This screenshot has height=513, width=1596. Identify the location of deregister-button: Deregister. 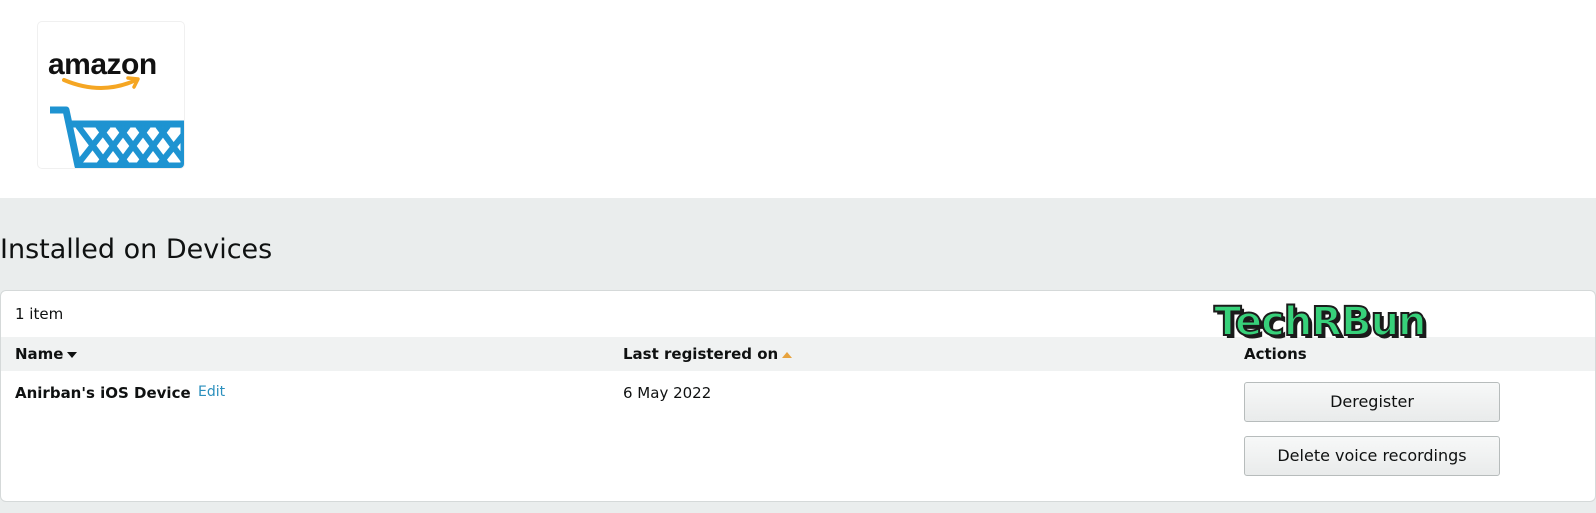
(1372, 402).